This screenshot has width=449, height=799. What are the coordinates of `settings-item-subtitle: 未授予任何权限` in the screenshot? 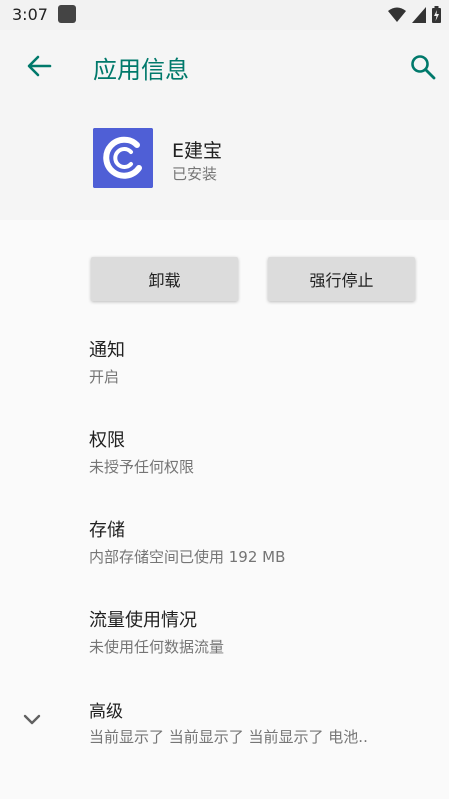 It's located at (142, 467).